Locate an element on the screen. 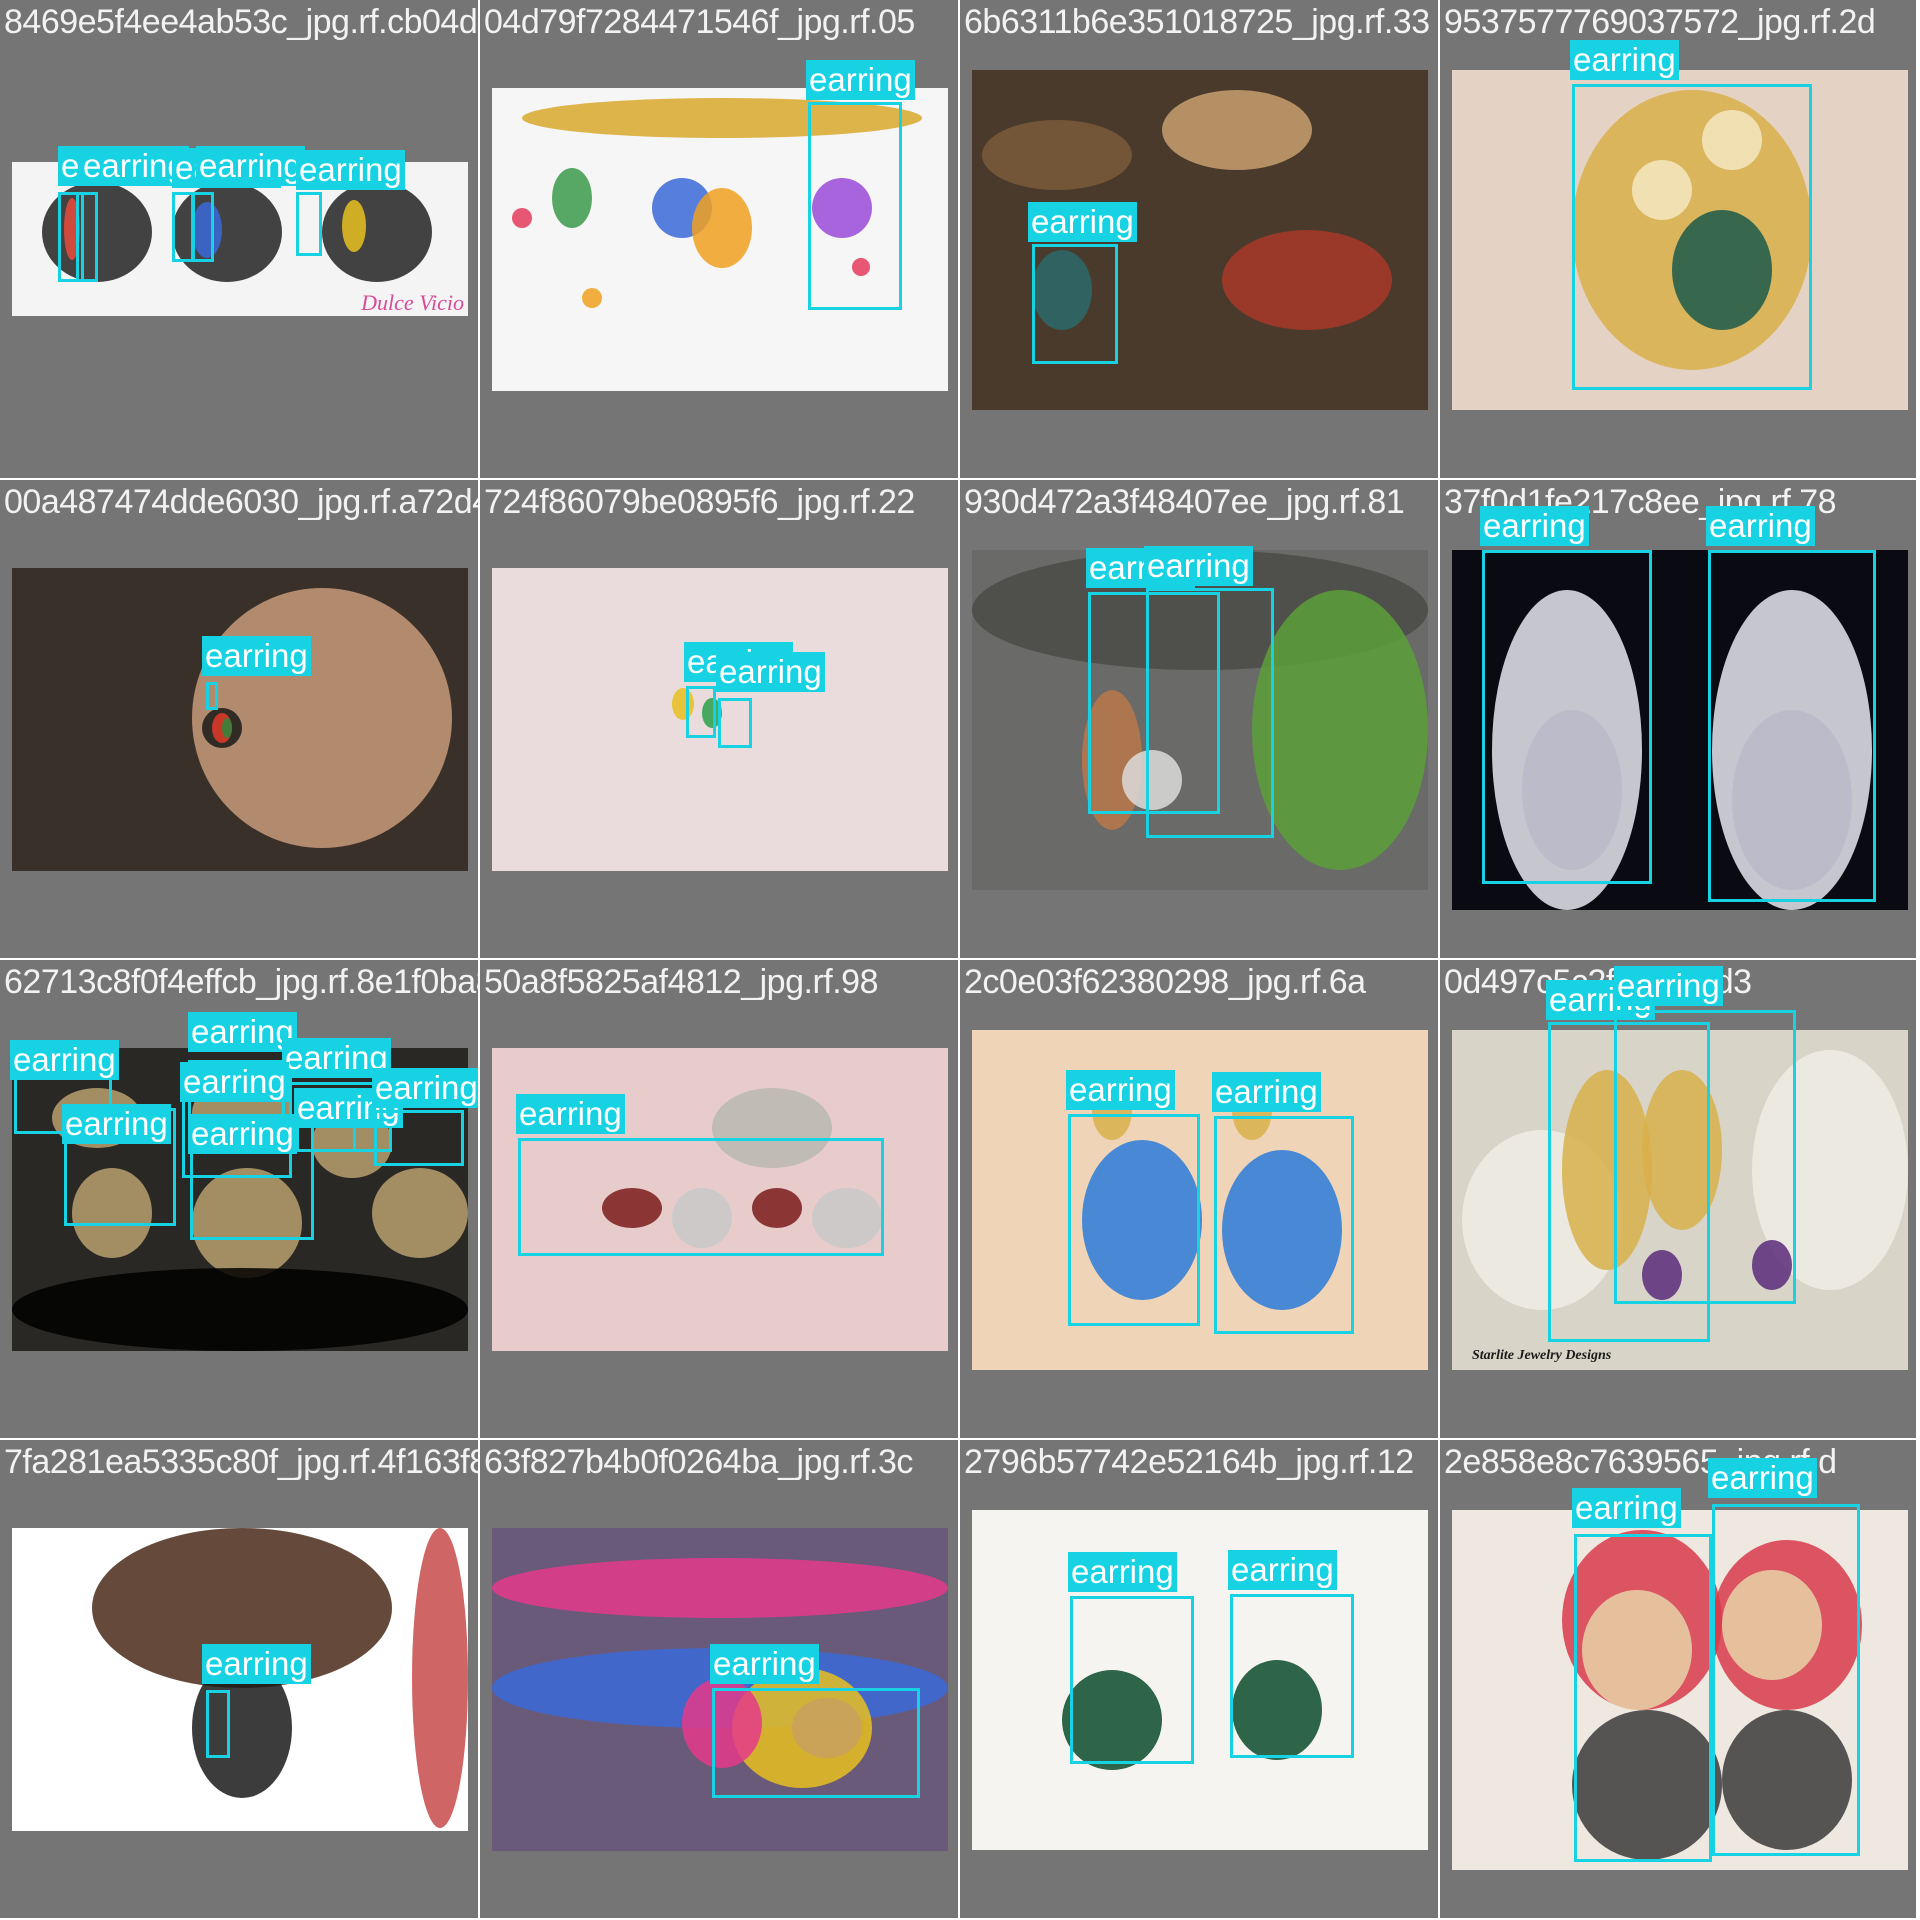  cell-filename: 04d79f7284471546f_jpg.rf.05 is located at coordinates (699, 22).